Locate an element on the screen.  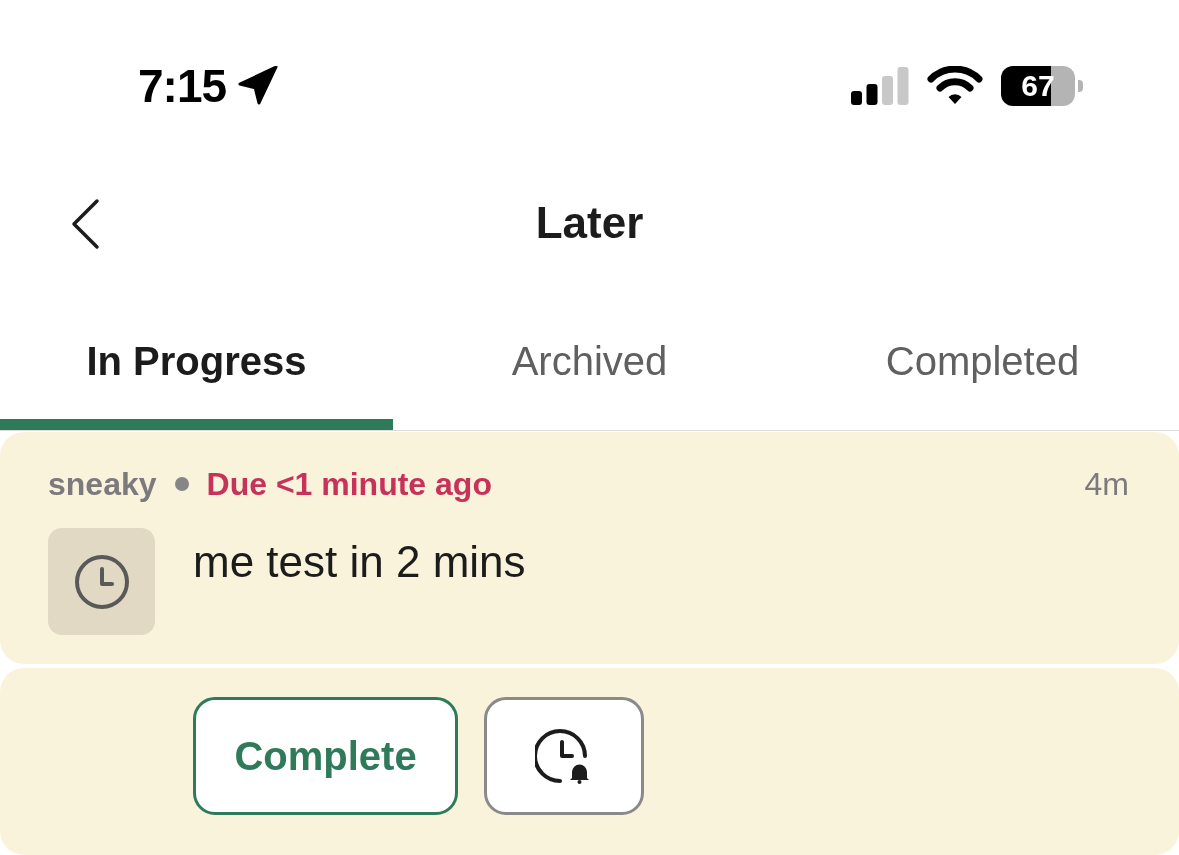
item-message: me test in 2 mins is located at coordinates (359, 562).